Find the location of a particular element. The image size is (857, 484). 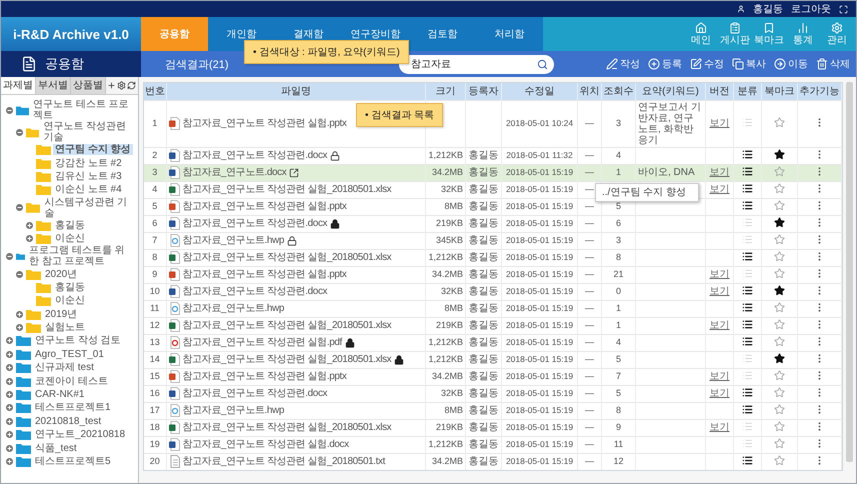

table-row: 14 참고자료_연구노트 작성관련 실험_20180501.xlsx 1,212KB 홍길동 2018-05-01 15:19 — 5 is located at coordinates (493, 359).